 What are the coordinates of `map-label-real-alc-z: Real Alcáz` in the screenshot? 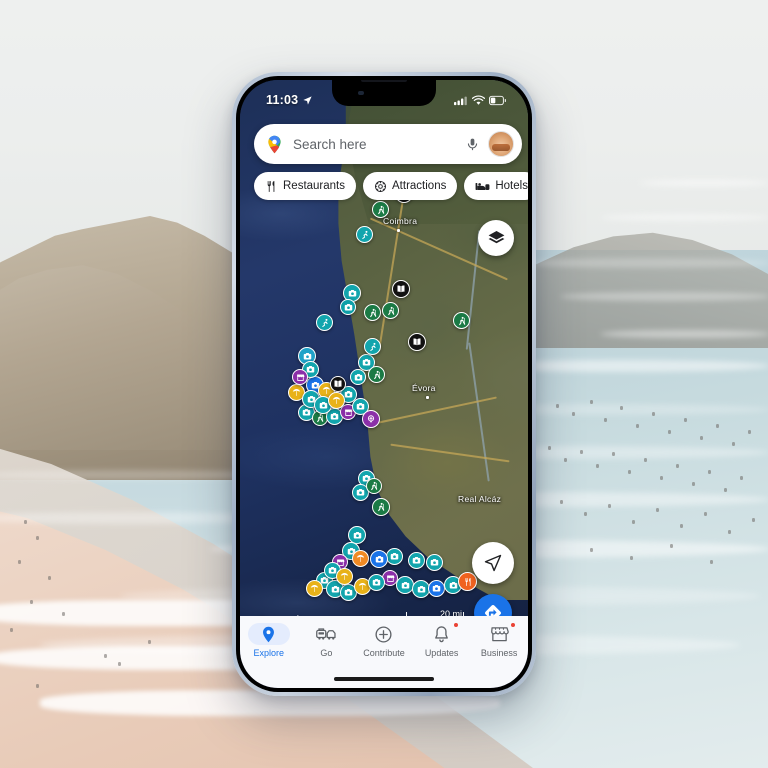 It's located at (480, 499).